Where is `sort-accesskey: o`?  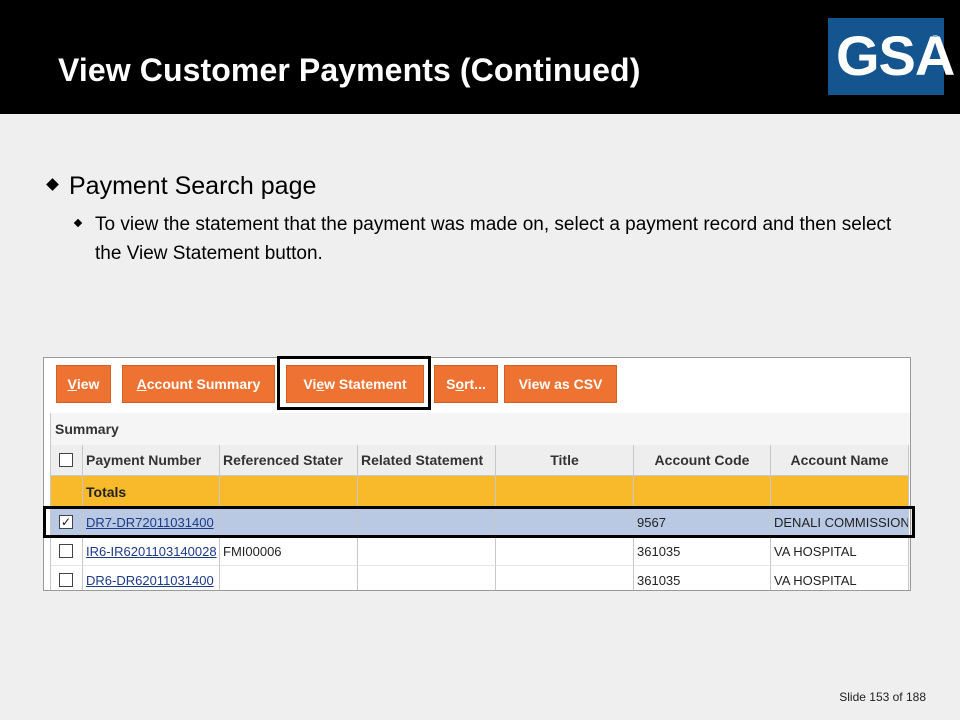 sort-accesskey: o is located at coordinates (460, 384).